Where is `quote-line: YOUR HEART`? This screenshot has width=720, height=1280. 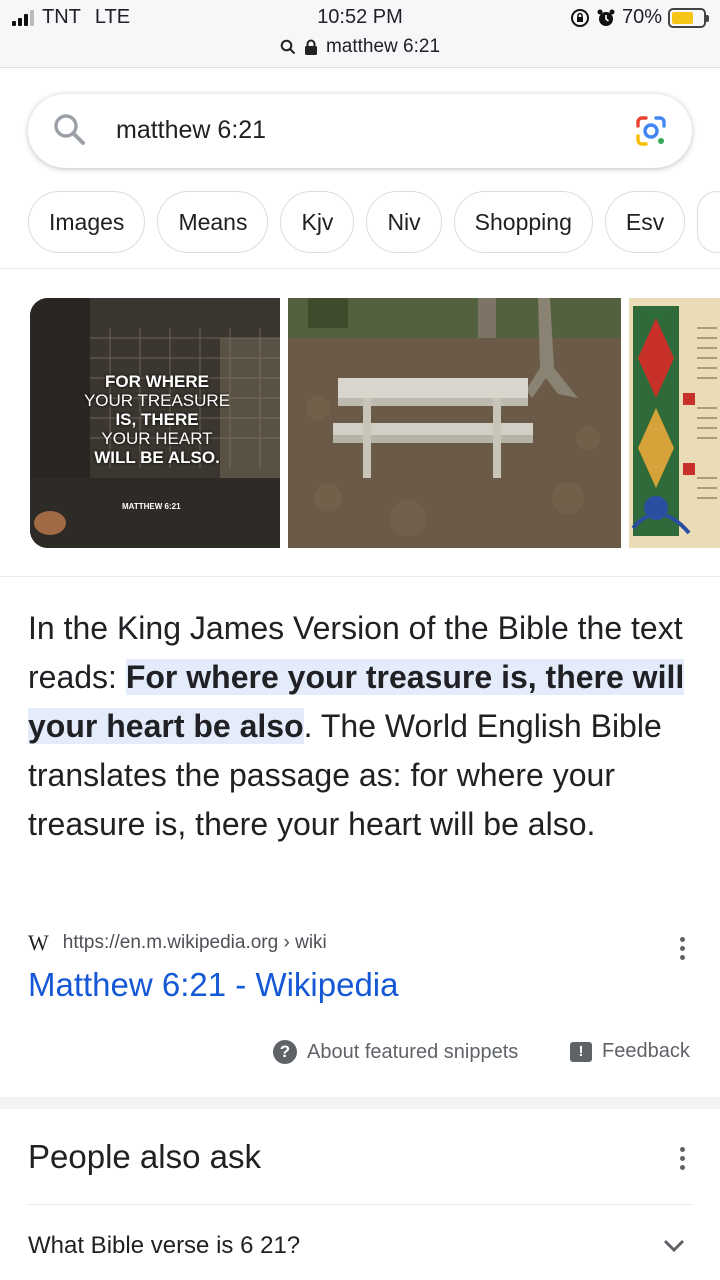
quote-line: YOUR HEART is located at coordinates (157, 438).